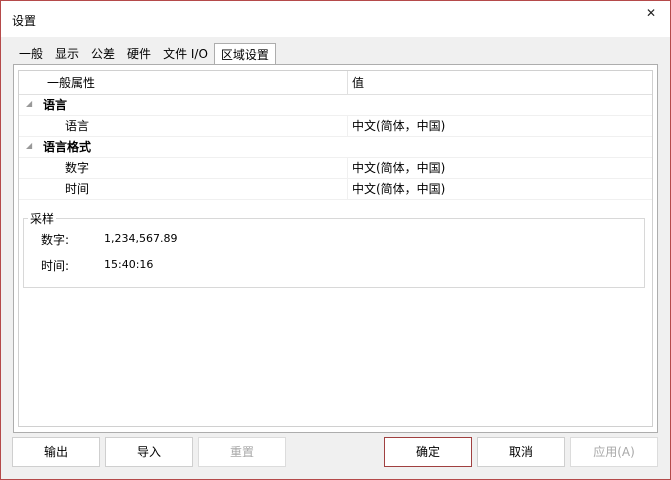  What do you see at coordinates (77, 189) in the screenshot?
I see `property-label: 时间` at bounding box center [77, 189].